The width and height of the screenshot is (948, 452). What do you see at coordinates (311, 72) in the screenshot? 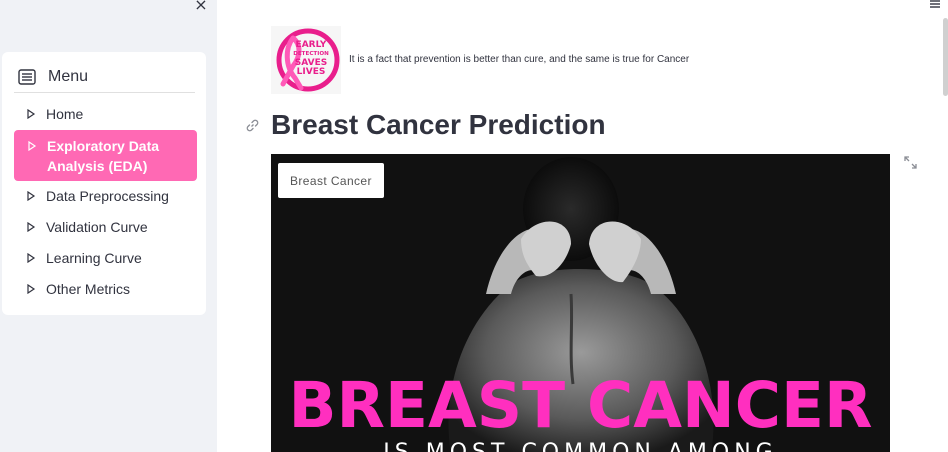
I see `svg-text: LIVES` at bounding box center [311, 72].